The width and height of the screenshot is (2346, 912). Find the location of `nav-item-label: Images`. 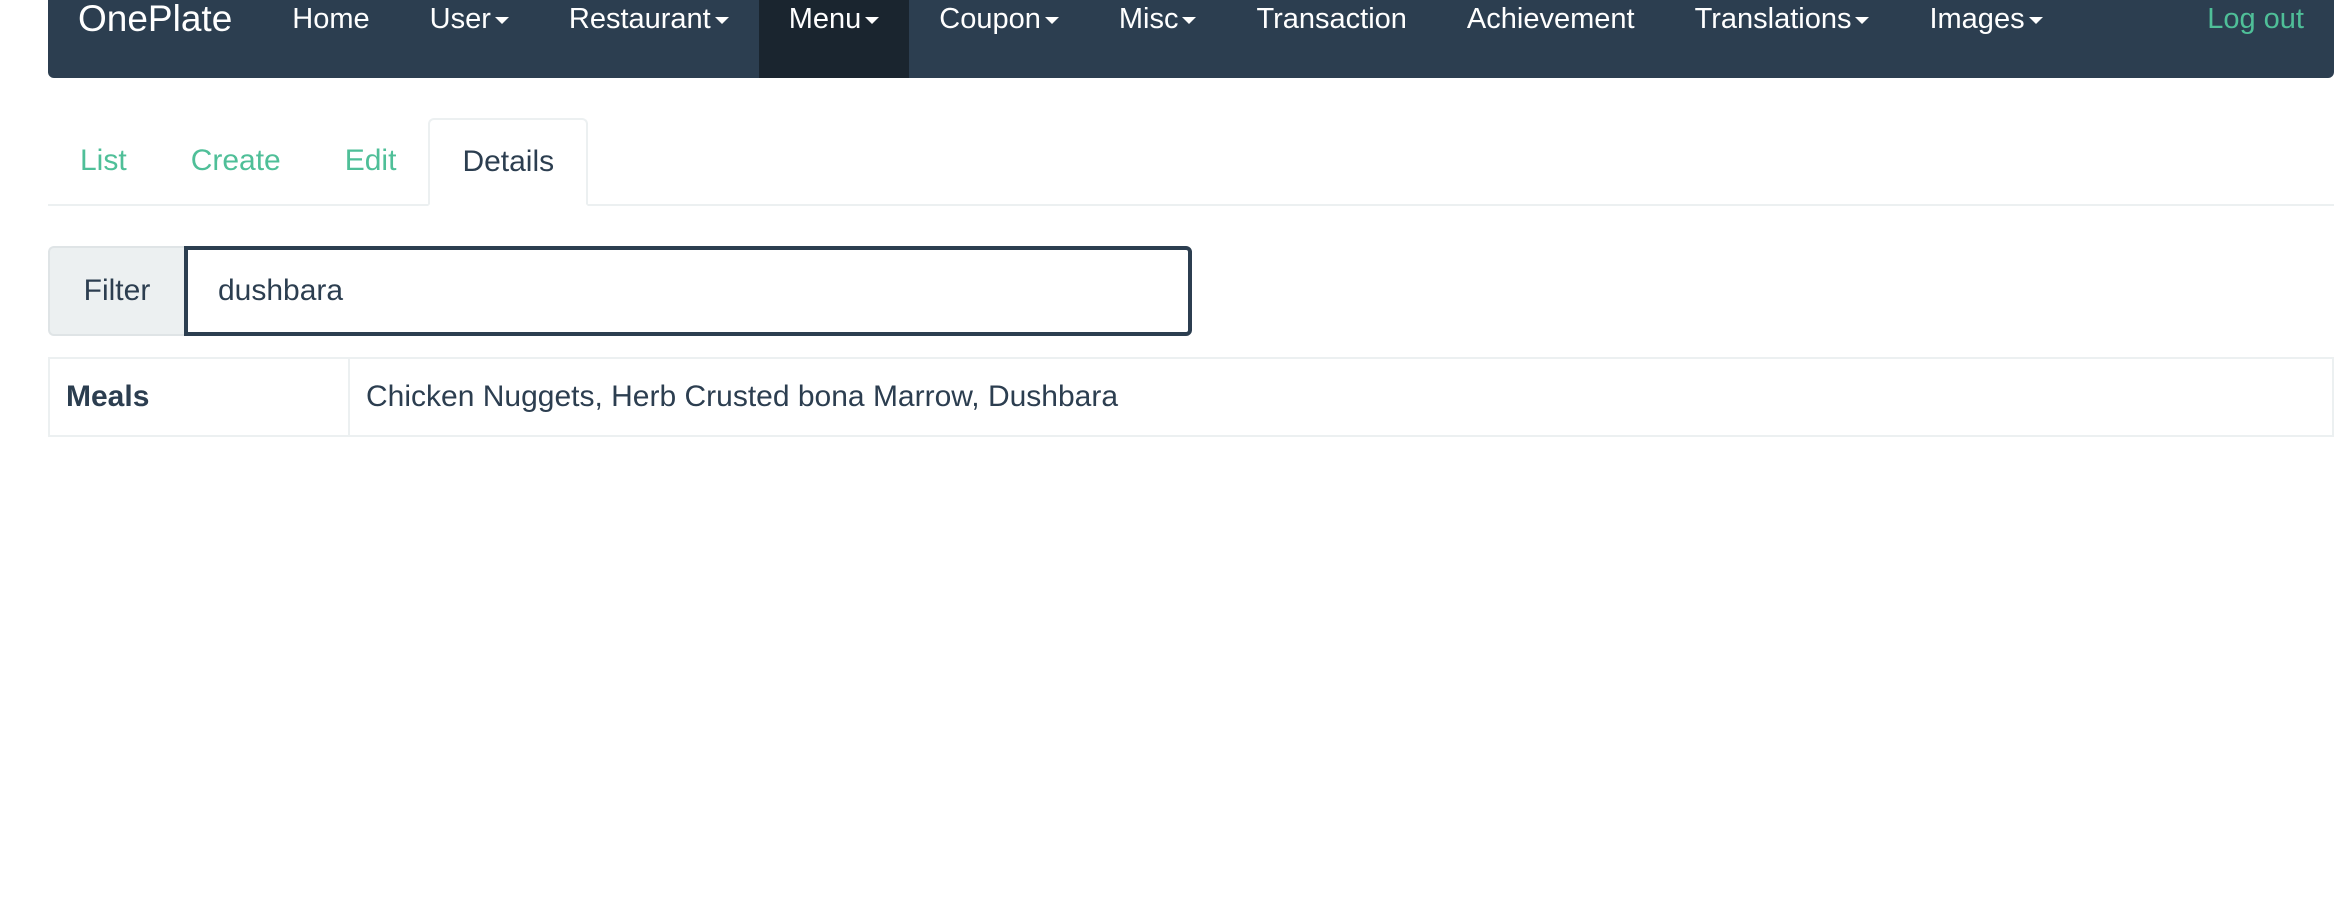

nav-item-label: Images is located at coordinates (1977, 19).